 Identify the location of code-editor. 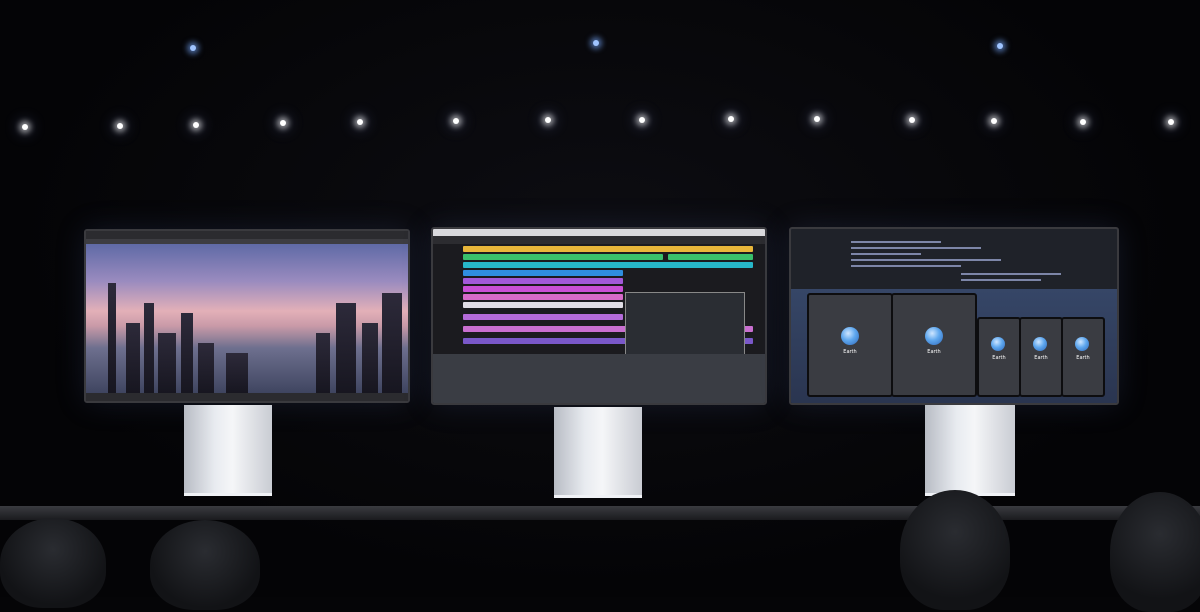
(954, 259).